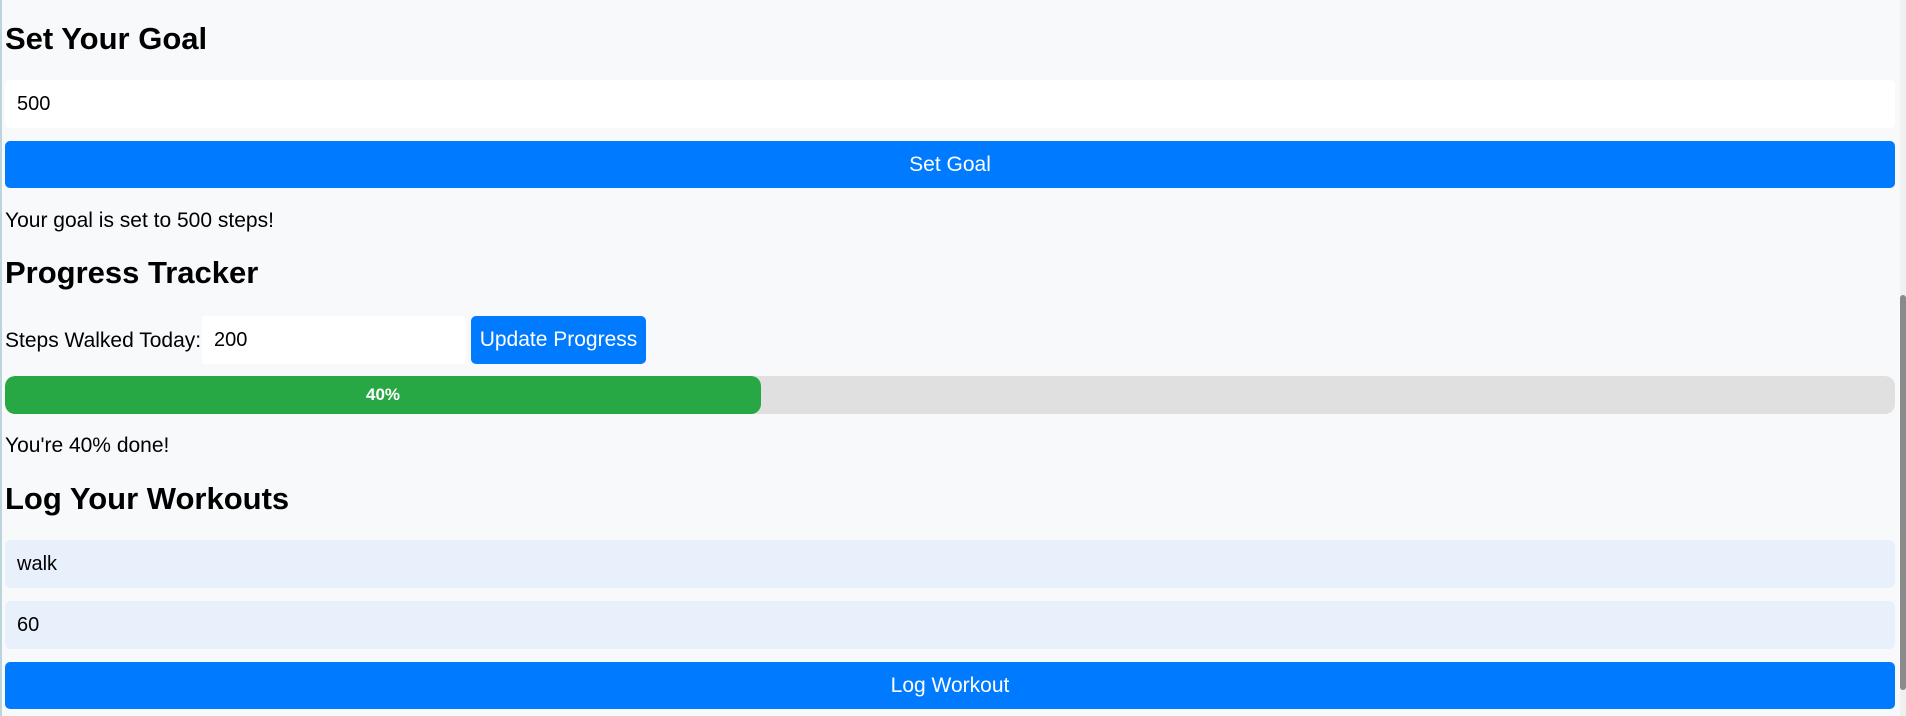 The image size is (1906, 716). Describe the element at coordinates (106, 38) in the screenshot. I see `goal-heading: Set Your Goal` at that location.